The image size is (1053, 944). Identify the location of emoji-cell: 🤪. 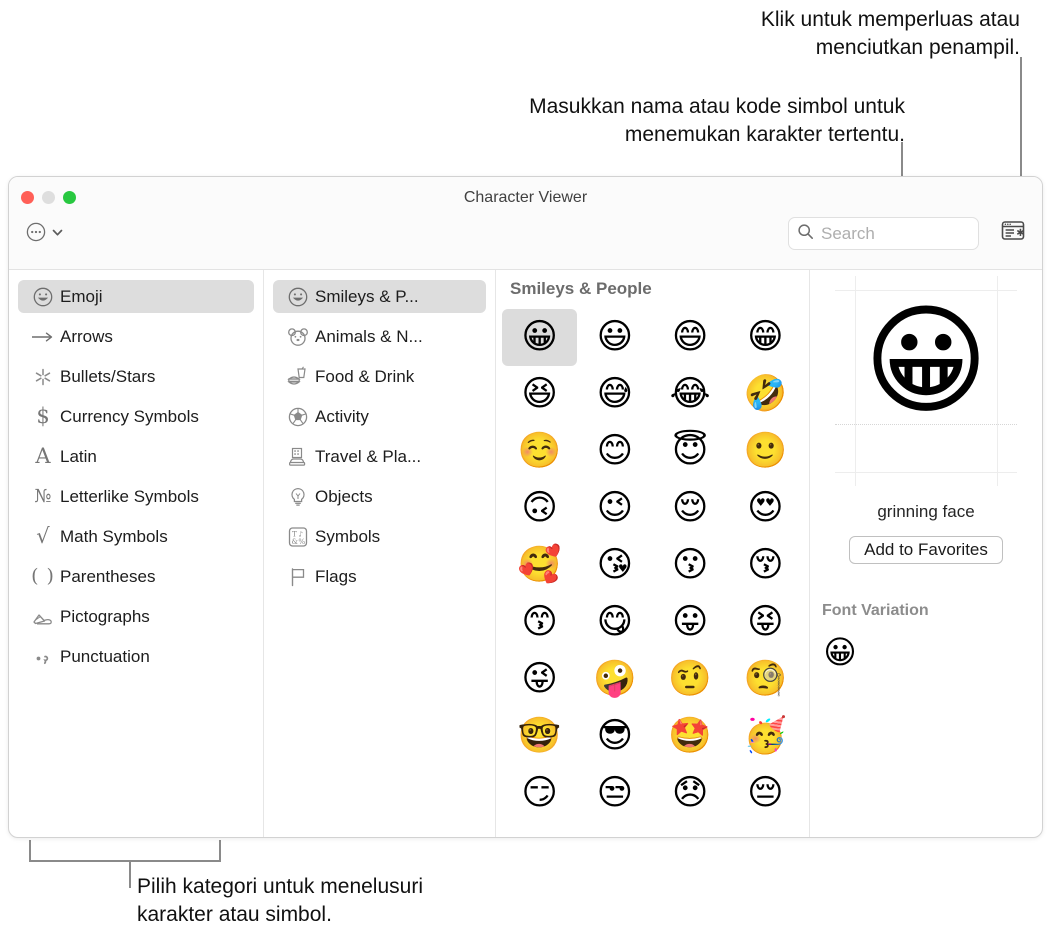
(614, 679).